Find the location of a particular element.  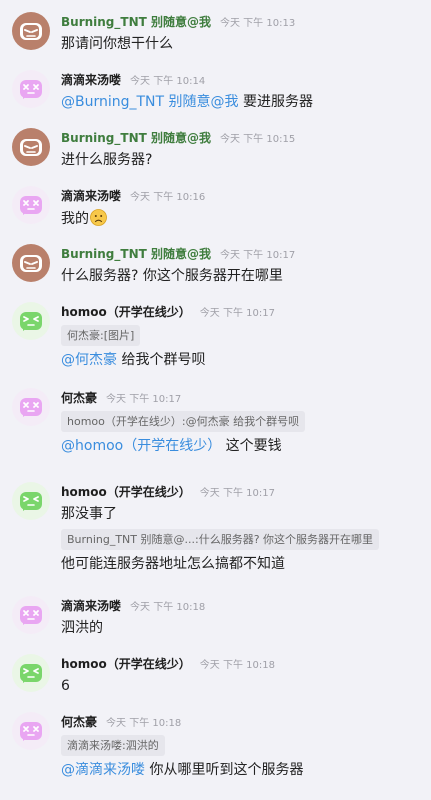

timestamp: 今天 下午 10:14 is located at coordinates (168, 81).